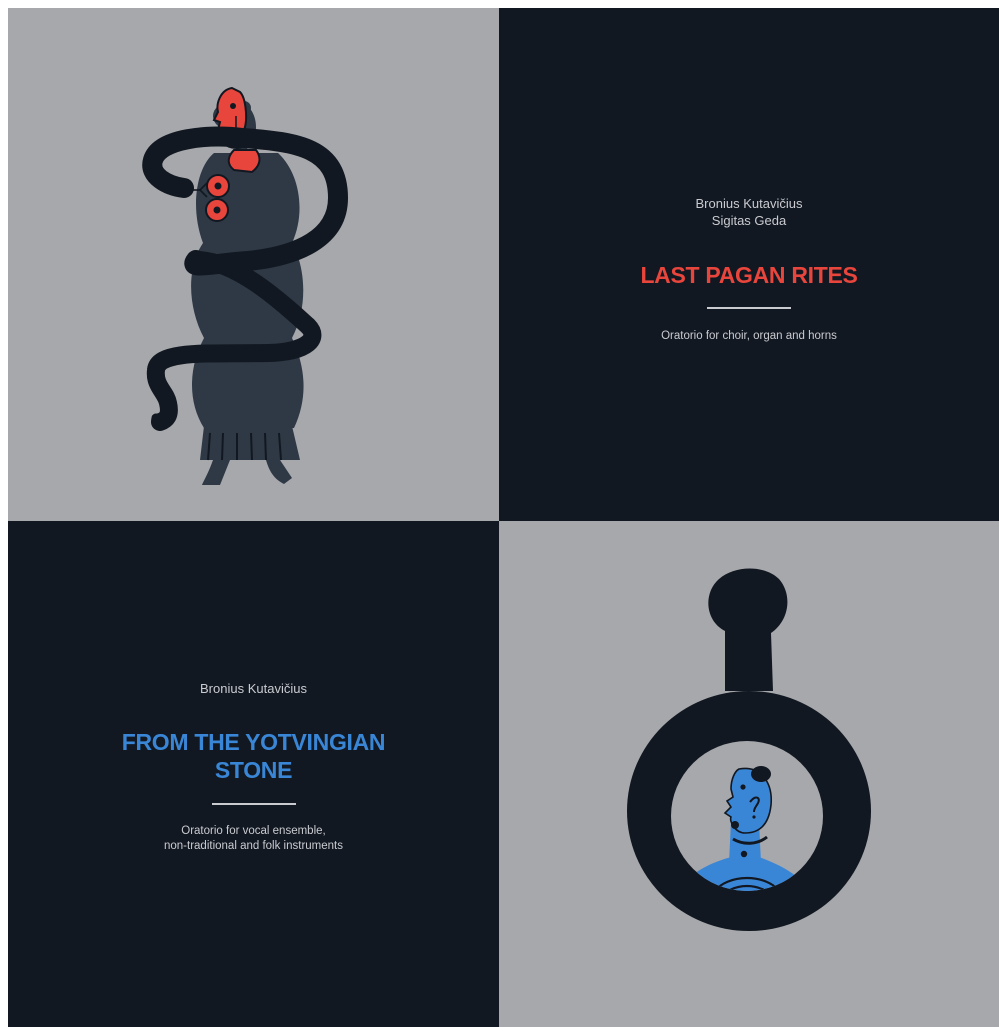  Describe the element at coordinates (749, 212) in the screenshot. I see `composer-credit: Bronius Kutavičius Sigitas Geda` at that location.